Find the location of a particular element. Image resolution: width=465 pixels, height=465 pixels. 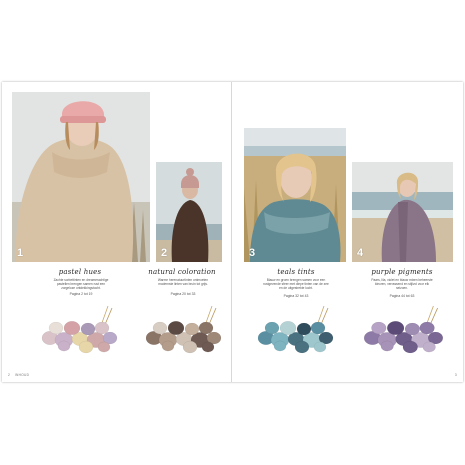

yarn-balls-natural is located at coordinates (184, 329).